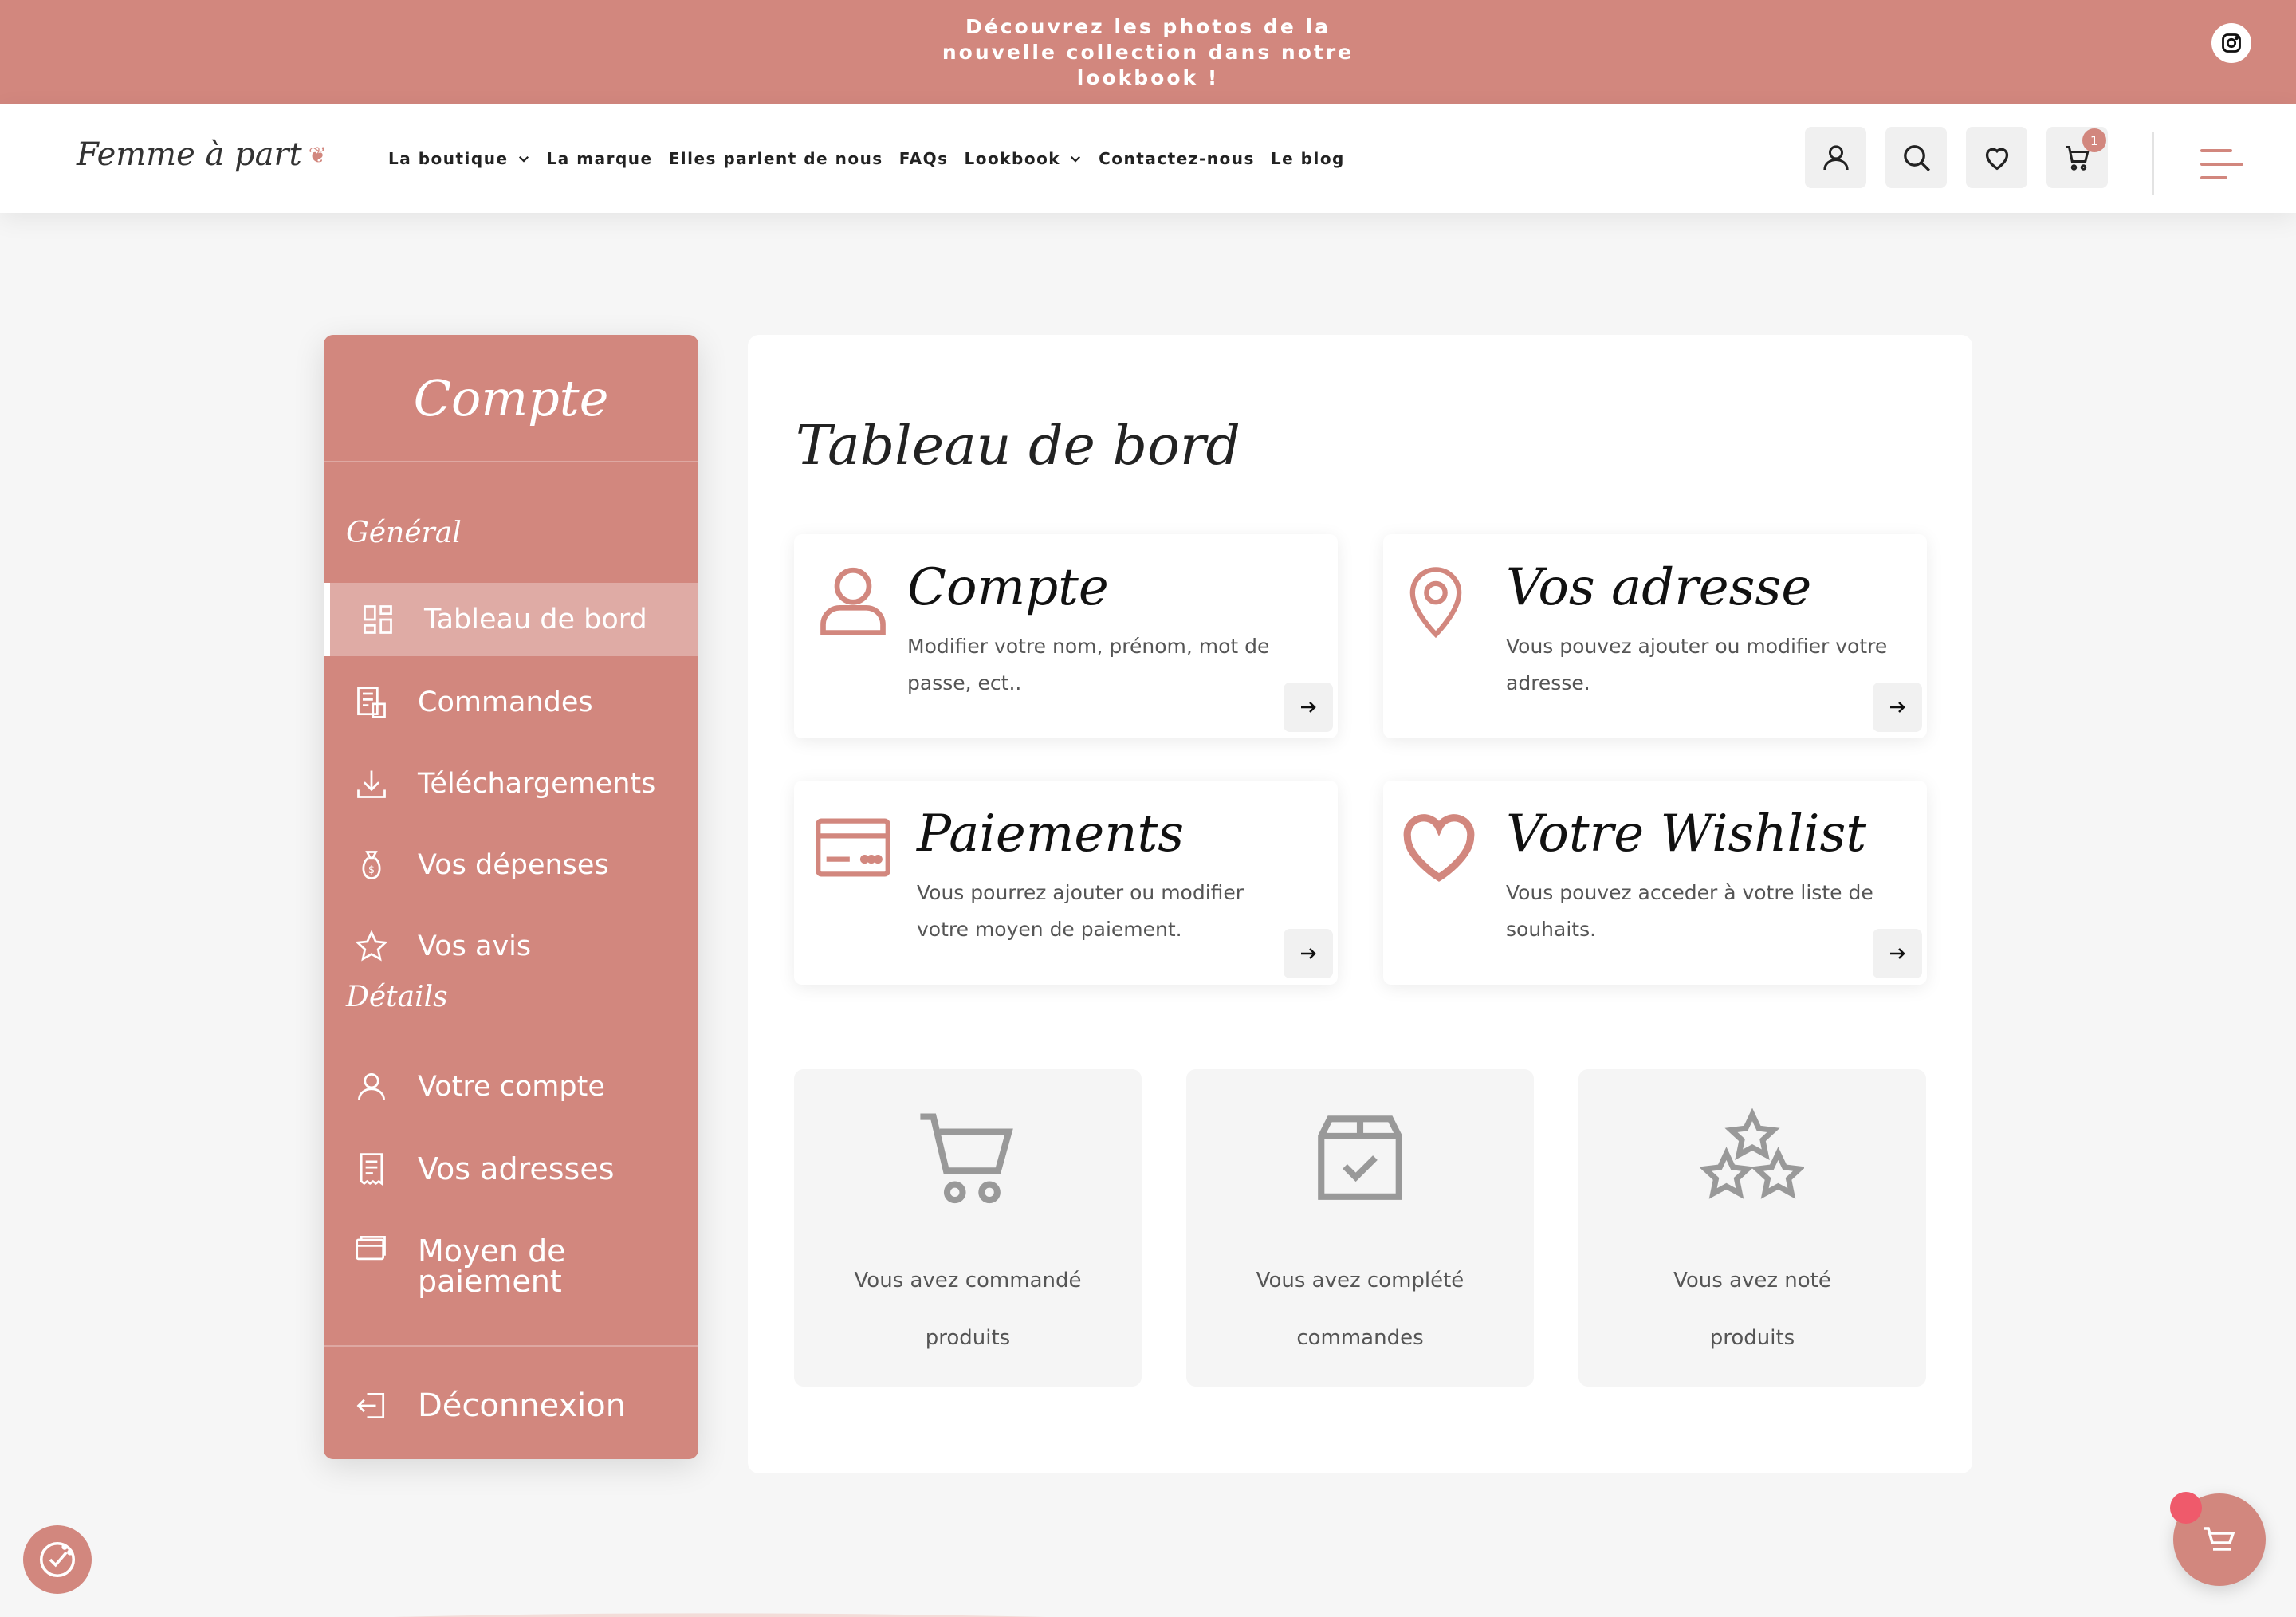  What do you see at coordinates (2231, 43) in the screenshot?
I see `instagram-icon` at bounding box center [2231, 43].